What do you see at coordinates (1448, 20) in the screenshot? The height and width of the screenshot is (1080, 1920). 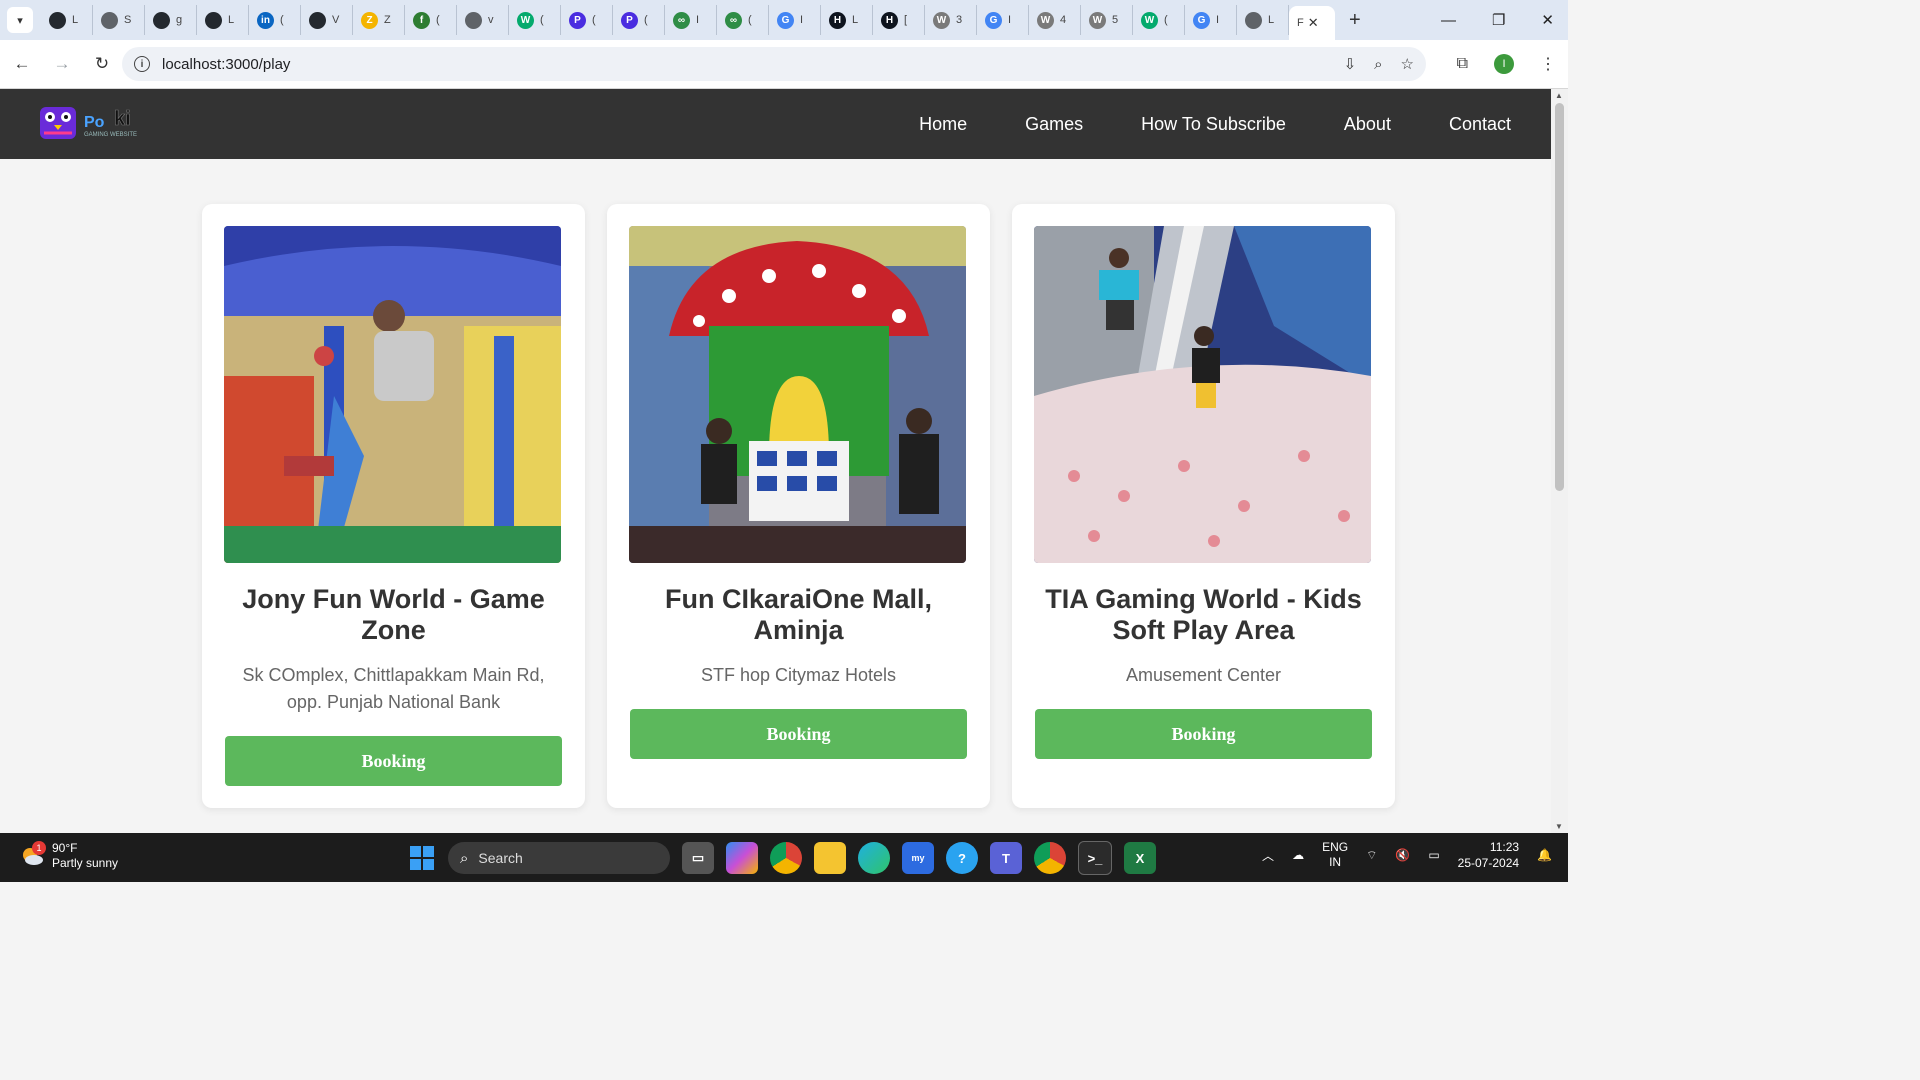 I see `minimize-icon: —` at bounding box center [1448, 20].